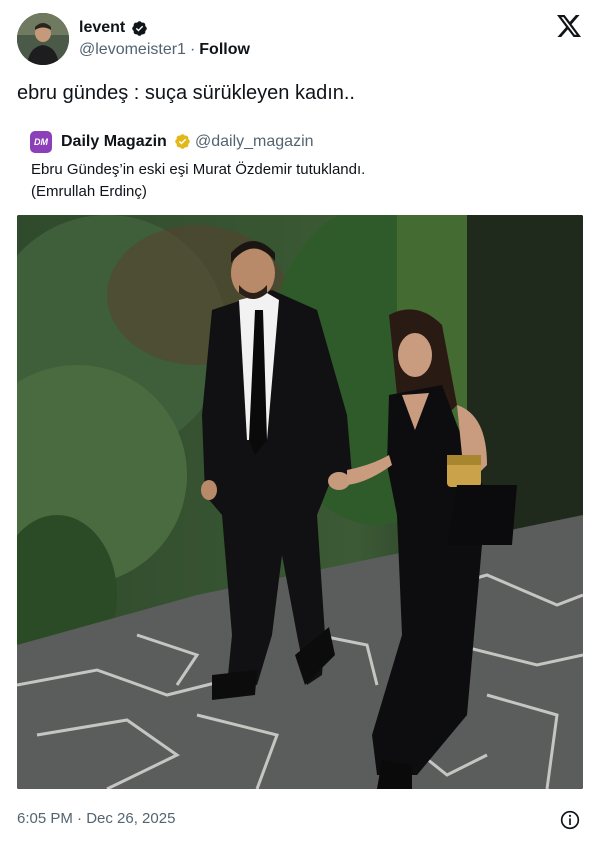  Describe the element at coordinates (132, 49) in the screenshot. I see `author-handle: @levomeister1` at that location.